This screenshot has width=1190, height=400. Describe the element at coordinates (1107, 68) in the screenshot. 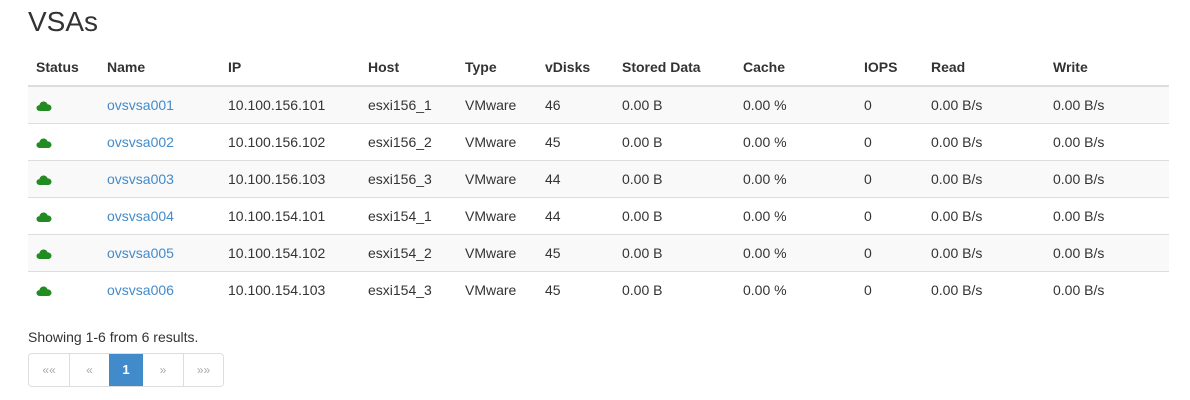

I see `column-header-write: Write` at that location.